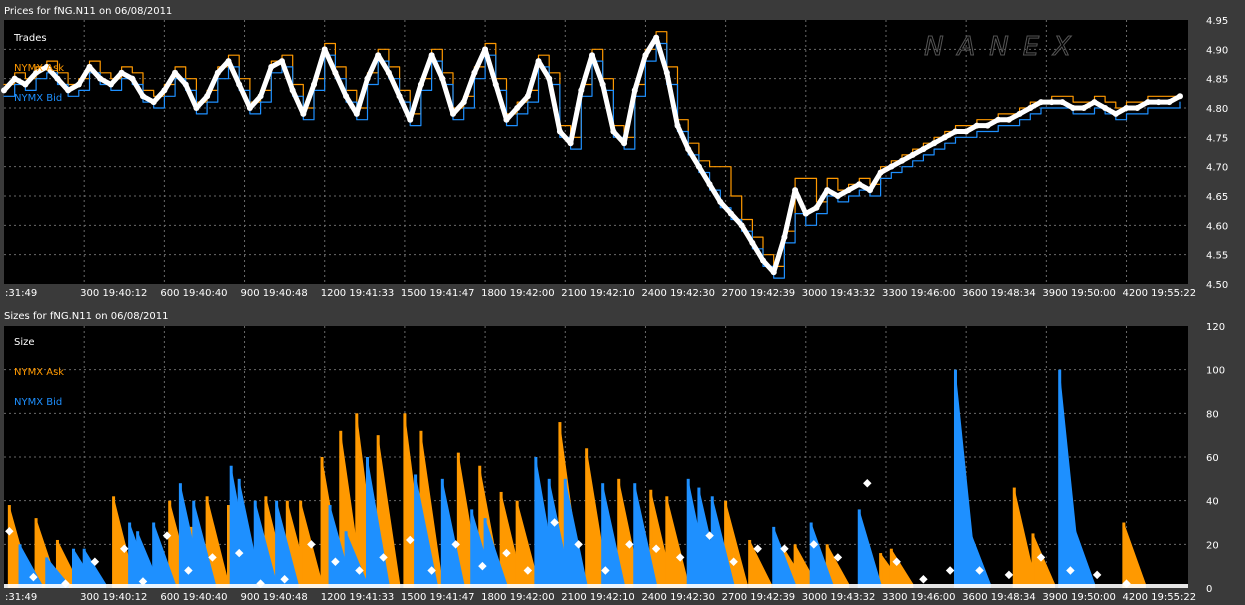 This screenshot has width=1245, height=605. I want to click on price-y-tick-label: 4.70, so click(1217, 168).